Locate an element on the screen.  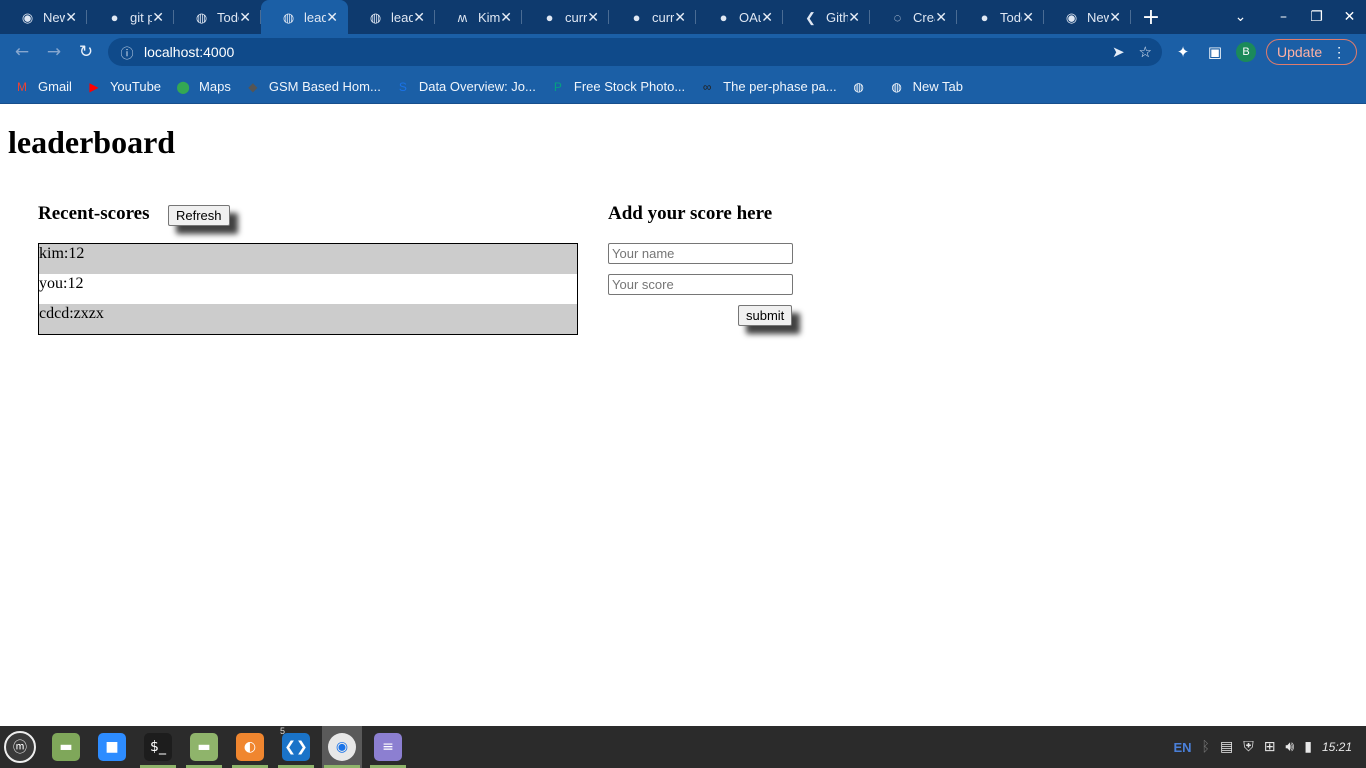
taskbar-chrome: ◉ is located at coordinates (342, 747).